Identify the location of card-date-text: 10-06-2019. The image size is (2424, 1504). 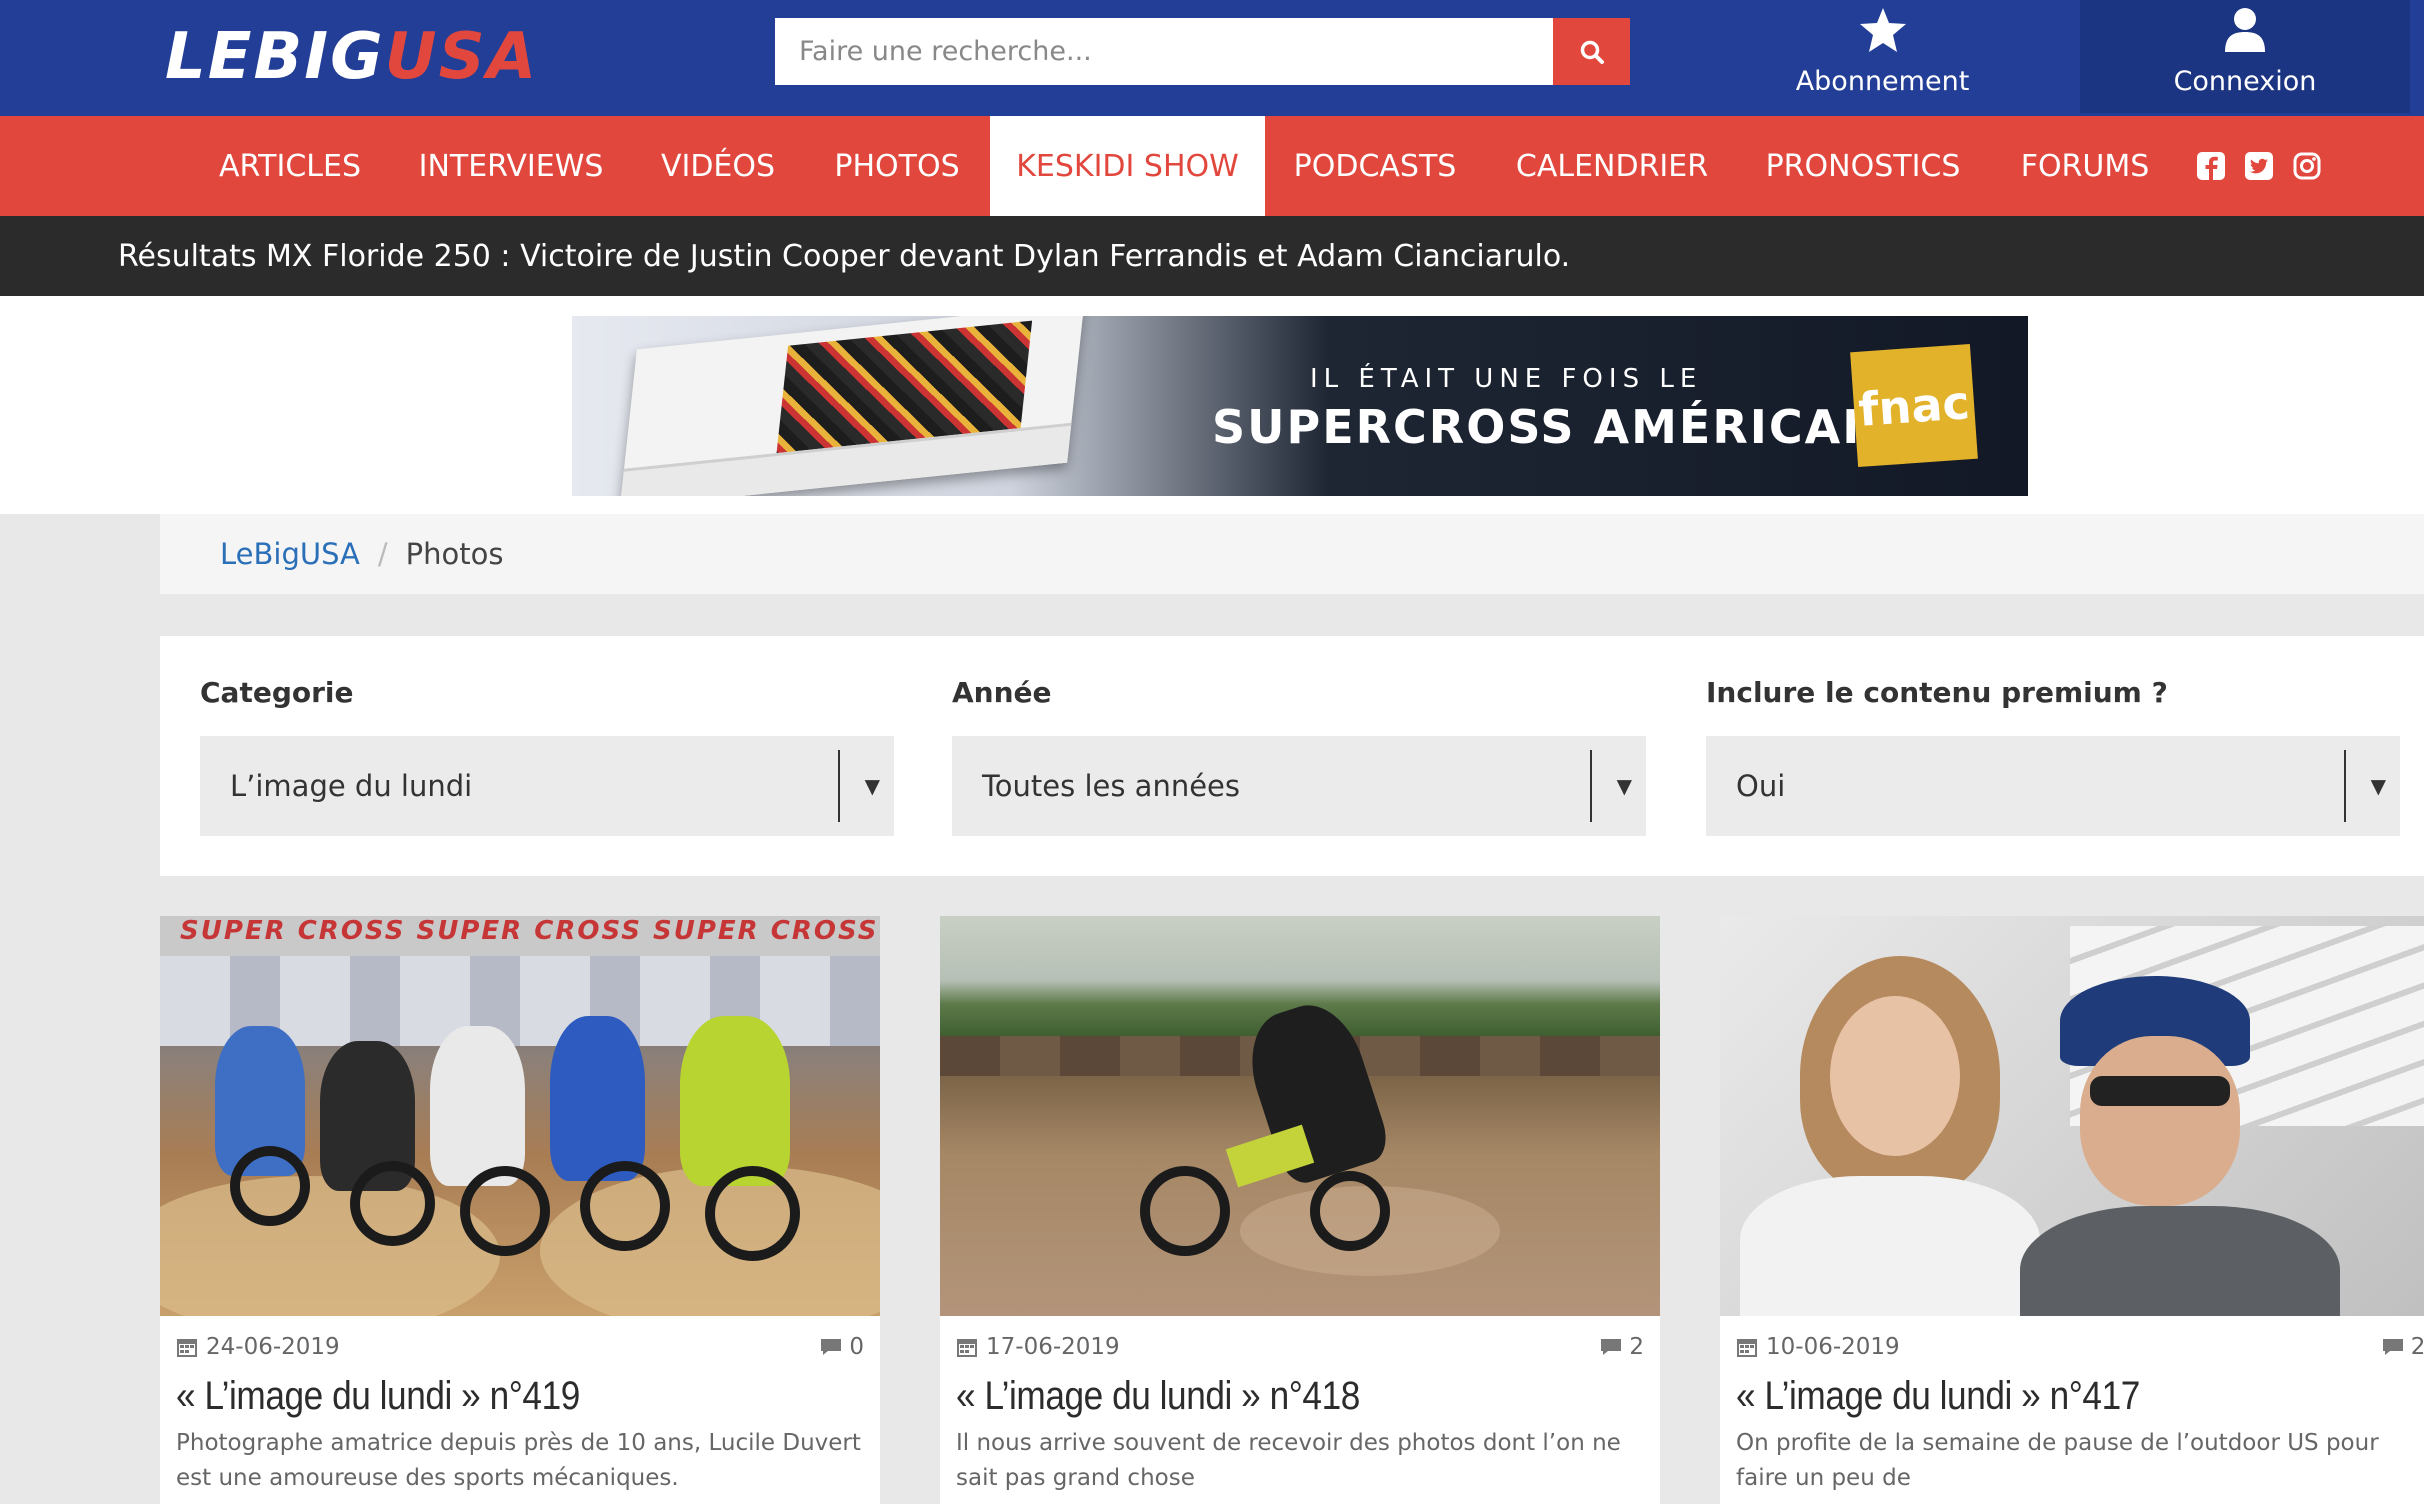
(1833, 1347).